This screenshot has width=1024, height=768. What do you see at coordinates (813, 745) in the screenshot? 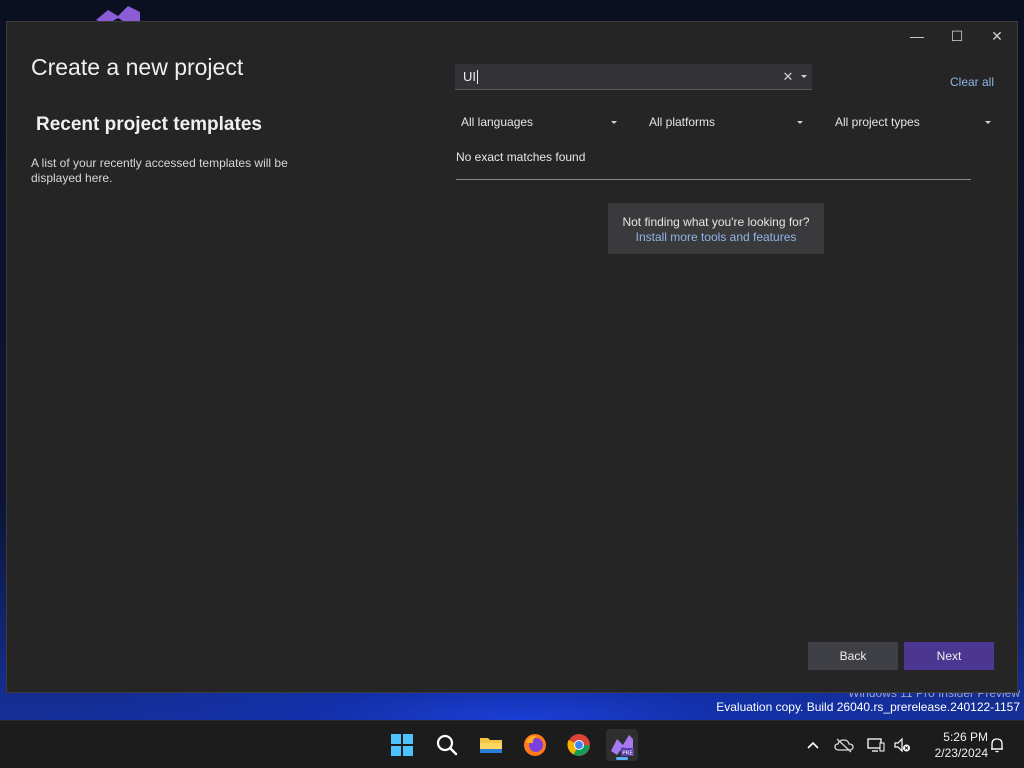
I see `show-hidden-icons-chevron-up-icon` at bounding box center [813, 745].